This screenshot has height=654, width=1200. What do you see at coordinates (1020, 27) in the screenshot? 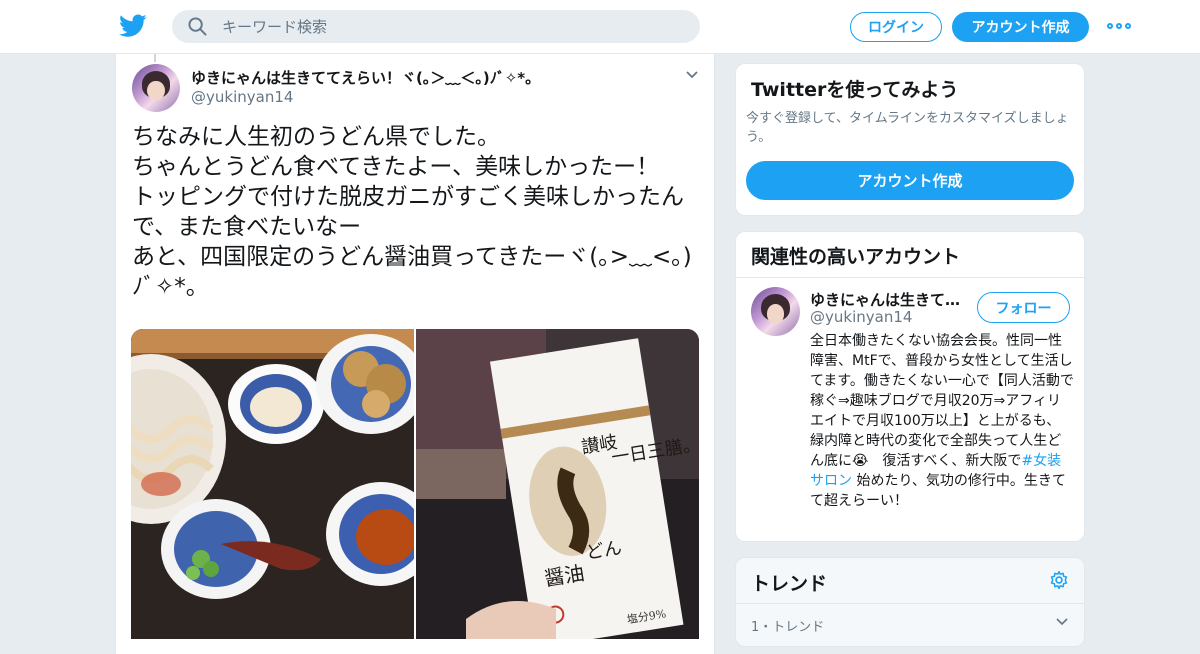
I see `signup-button: アカウント作成` at bounding box center [1020, 27].